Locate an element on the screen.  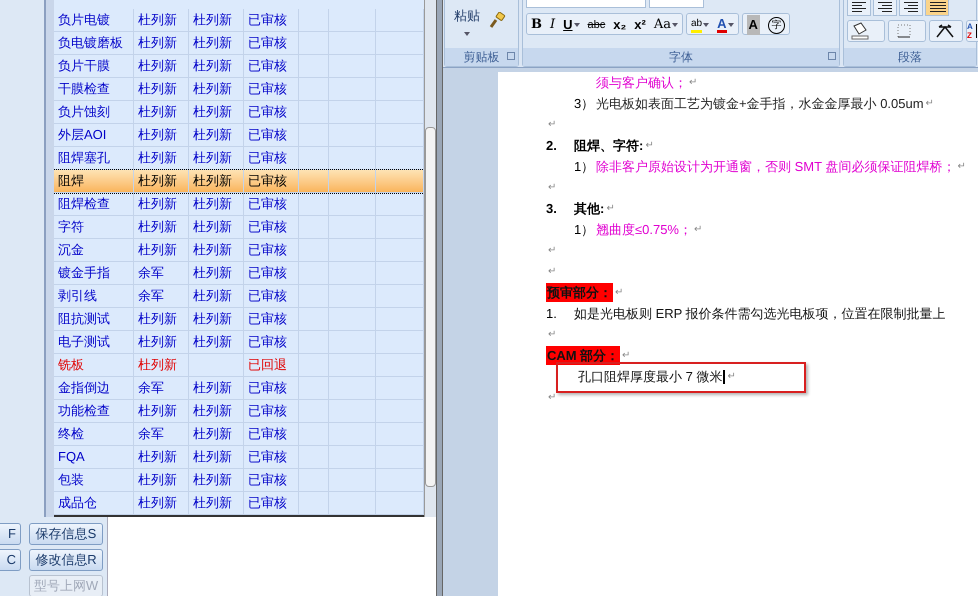
table-cell-text: 电子测试 is located at coordinates (84, 342).